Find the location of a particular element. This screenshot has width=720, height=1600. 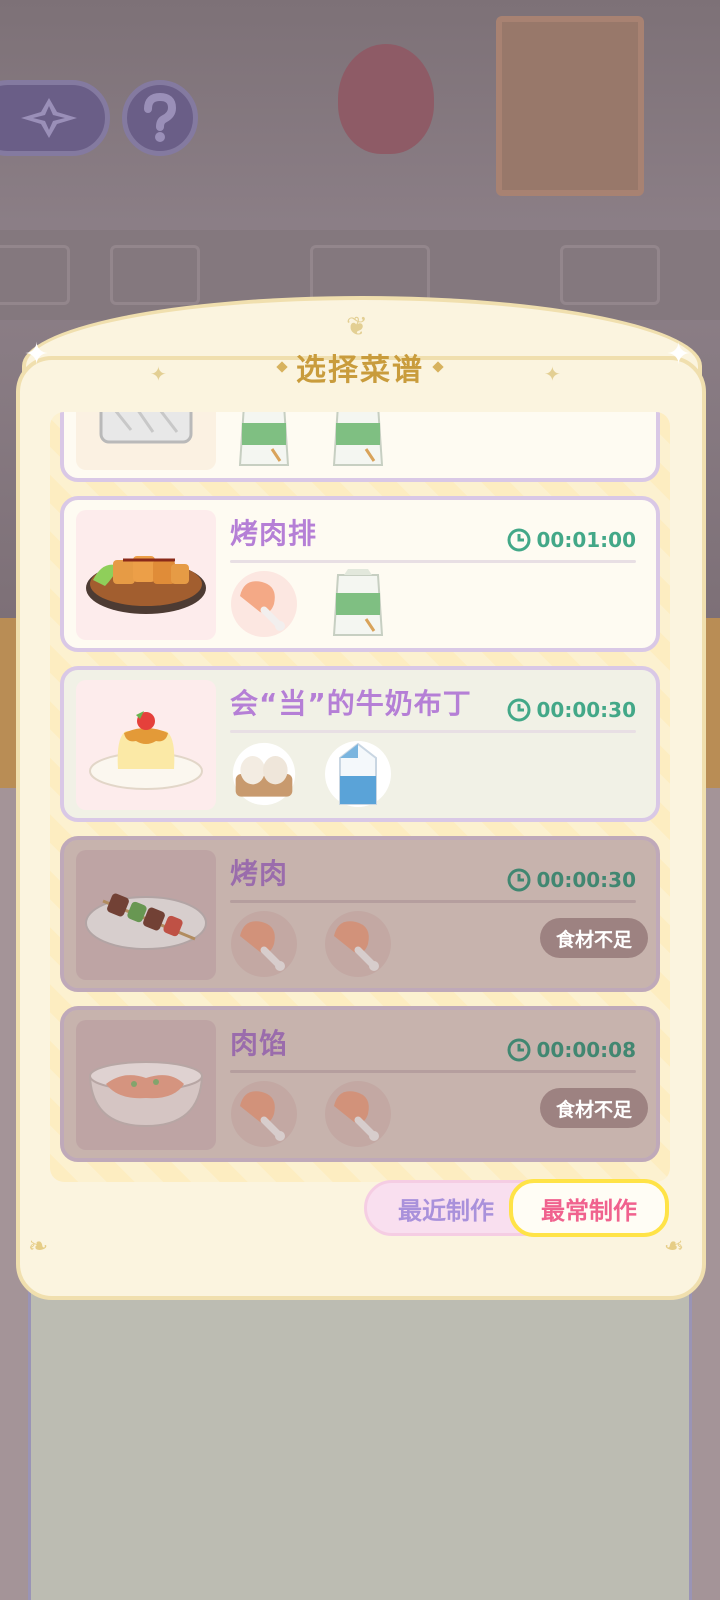

meat-skewer-icon is located at coordinates (146, 921).